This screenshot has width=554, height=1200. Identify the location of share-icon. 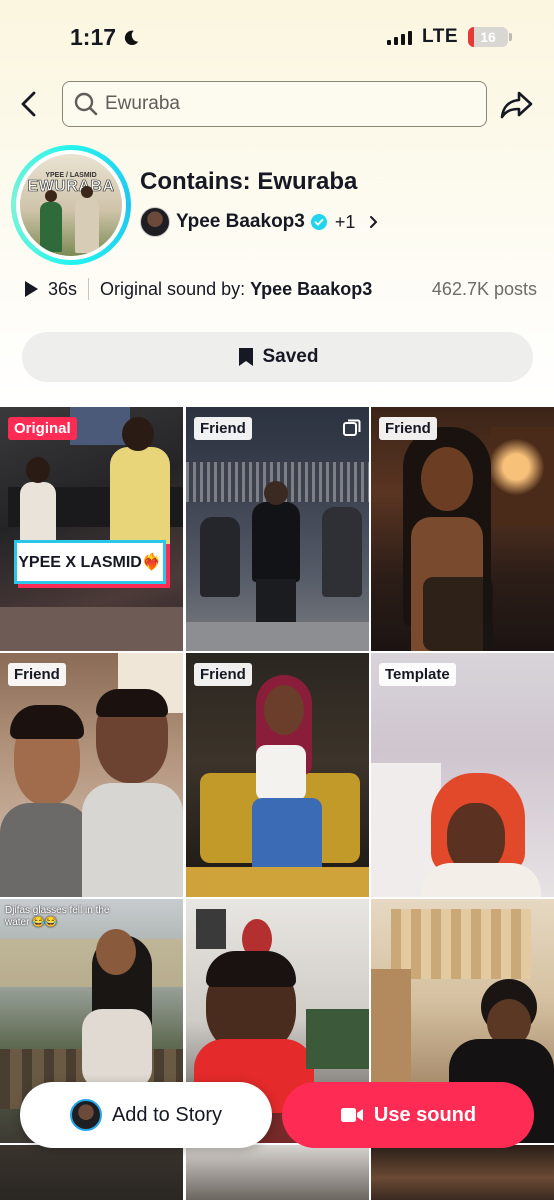
(517, 105).